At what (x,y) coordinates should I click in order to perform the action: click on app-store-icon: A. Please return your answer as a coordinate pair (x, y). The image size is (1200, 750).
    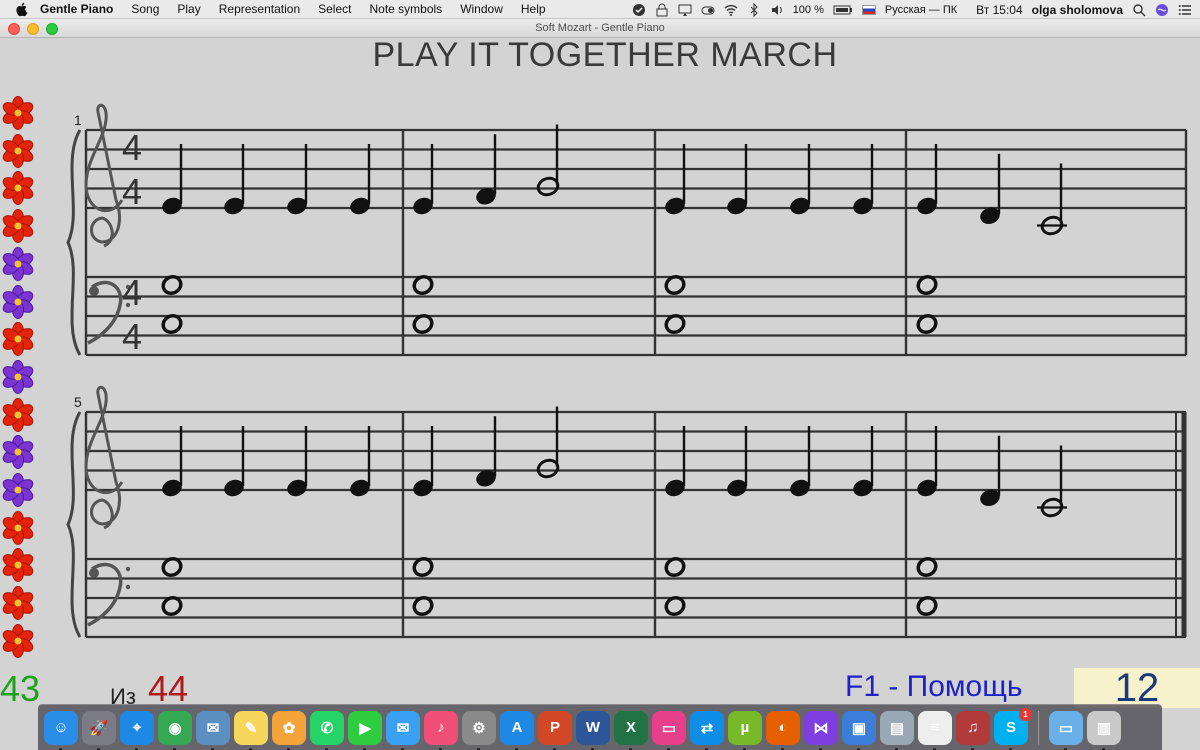
    Looking at the image, I should click on (517, 730).